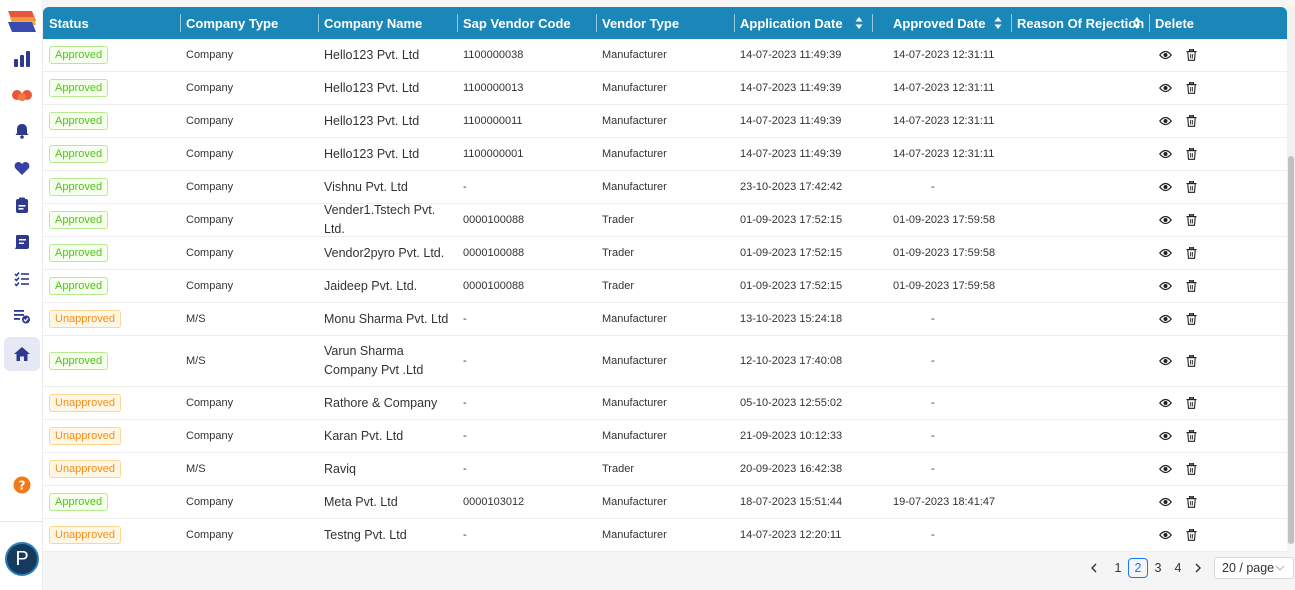  Describe the element at coordinates (372, 54) in the screenshot. I see `company-name-cell-text: Hello123 Pvt. Ltd` at that location.